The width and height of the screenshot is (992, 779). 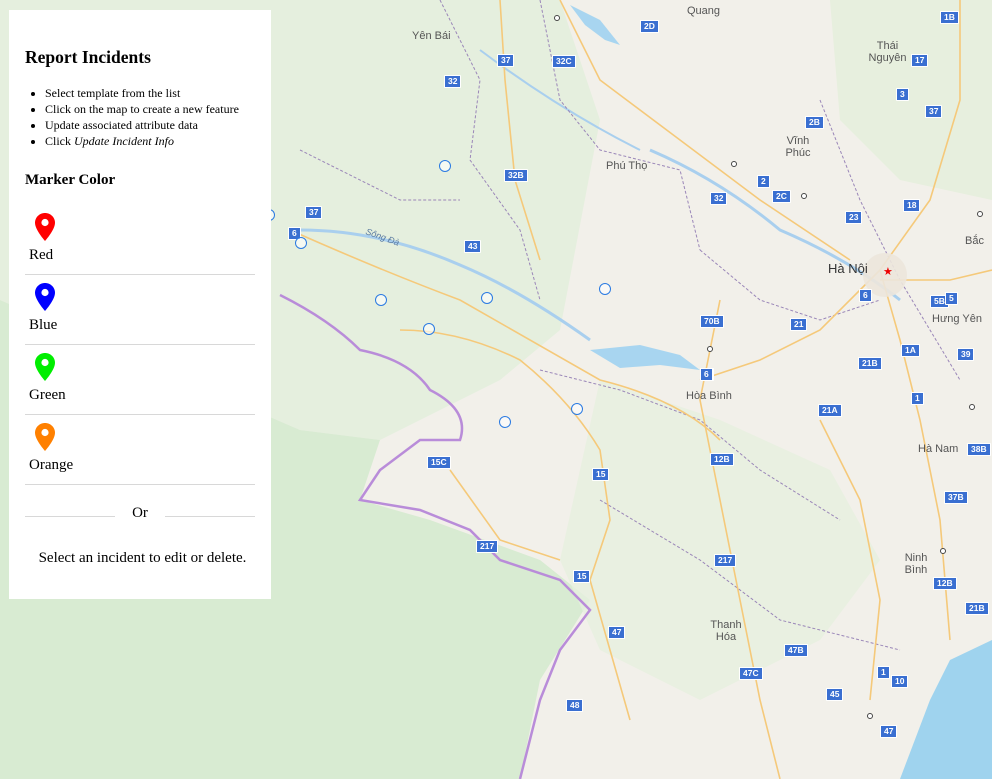 What do you see at coordinates (974, 241) in the screenshot?
I see `place-label: Bắc` at bounding box center [974, 241].